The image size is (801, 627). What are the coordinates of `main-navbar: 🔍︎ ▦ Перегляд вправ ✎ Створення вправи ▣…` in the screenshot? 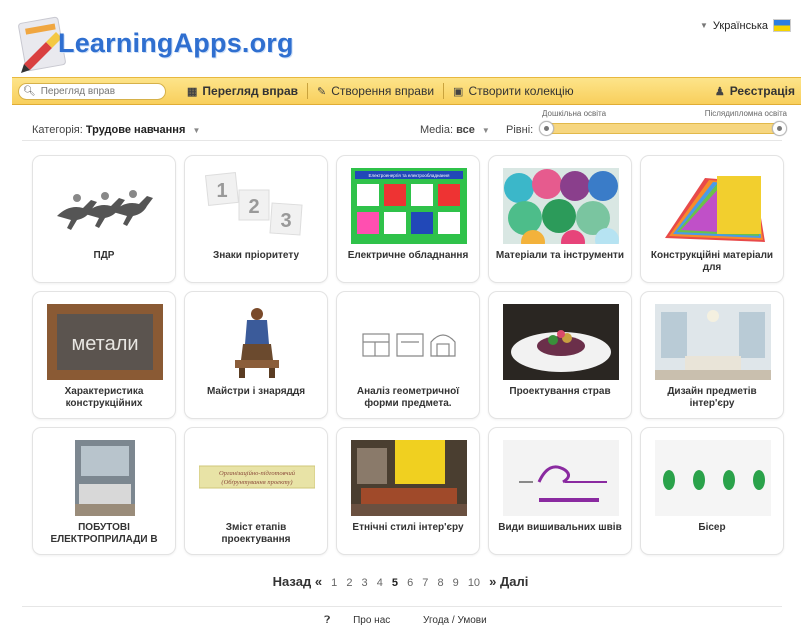 It's located at (406, 91).